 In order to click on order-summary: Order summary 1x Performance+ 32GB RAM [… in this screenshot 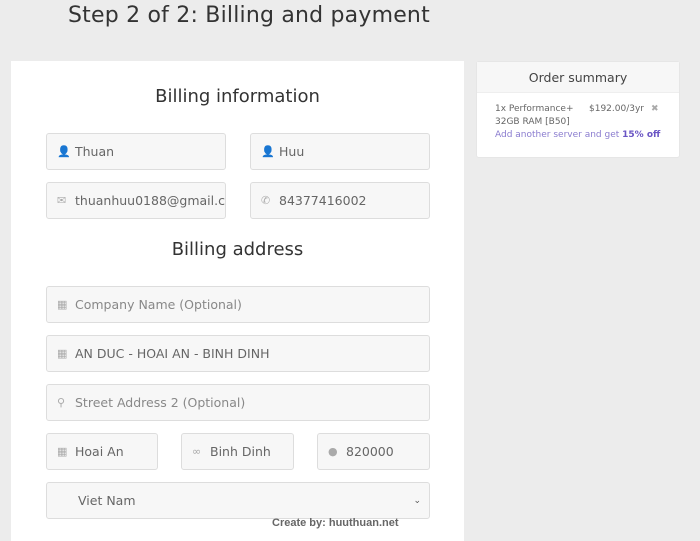, I will do `click(578, 109)`.